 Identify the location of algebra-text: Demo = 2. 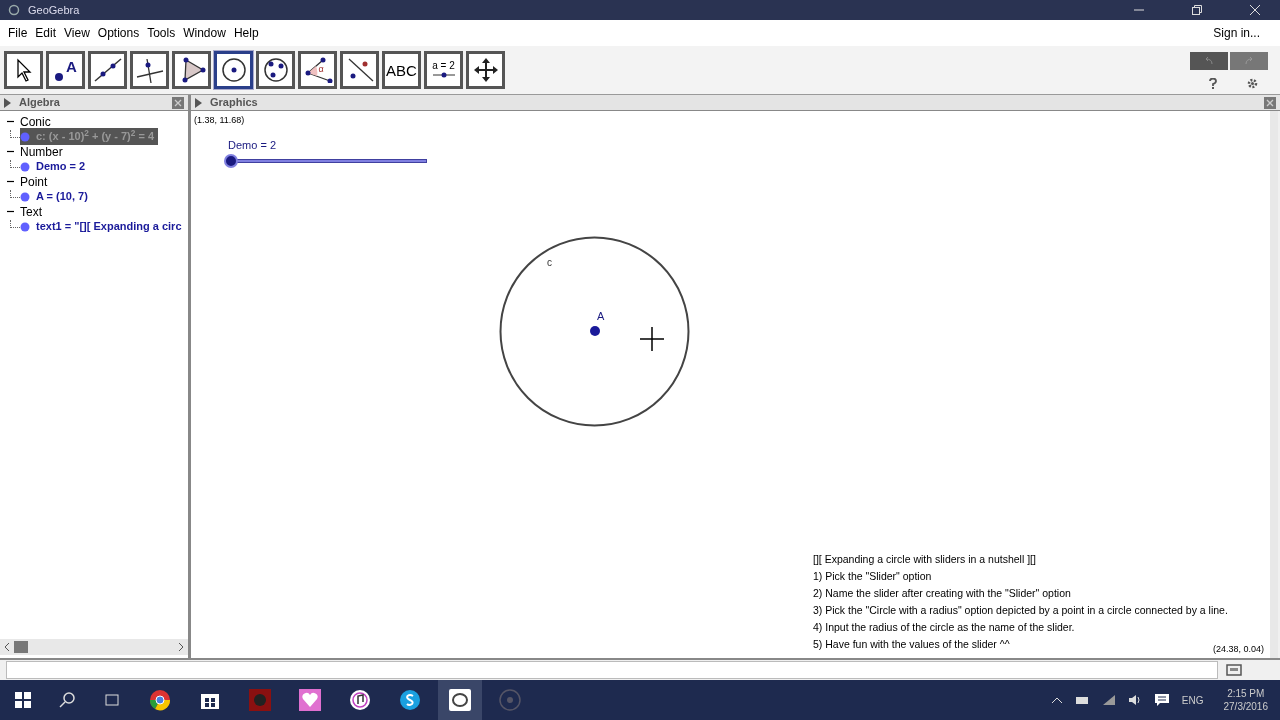
(61, 167).